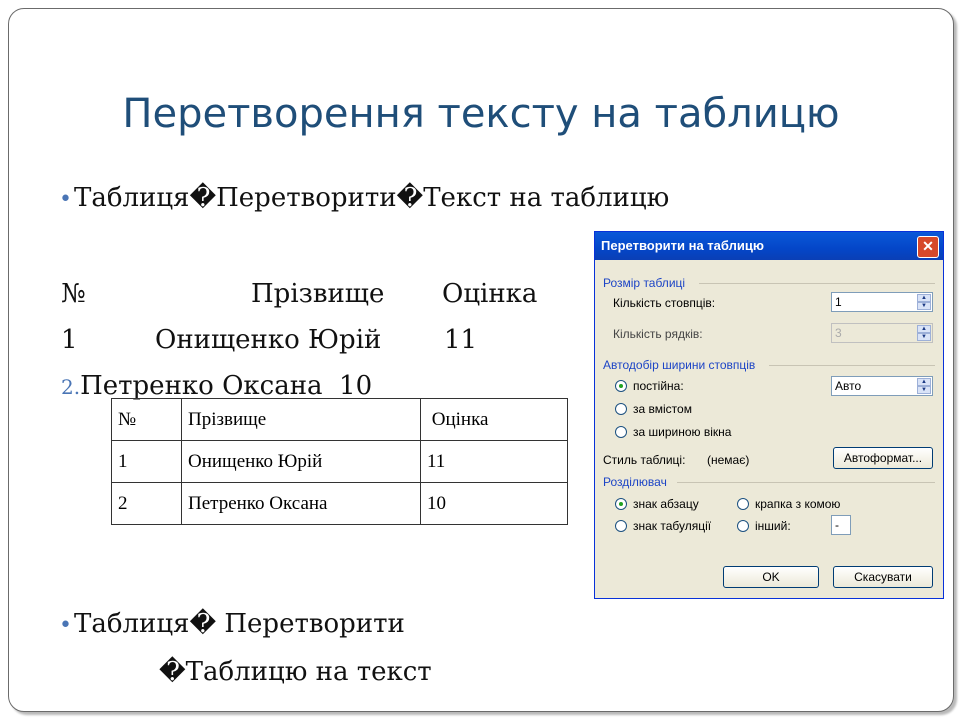  Describe the element at coordinates (682, 432) in the screenshot. I see `window-label: за шириною вікна` at that location.